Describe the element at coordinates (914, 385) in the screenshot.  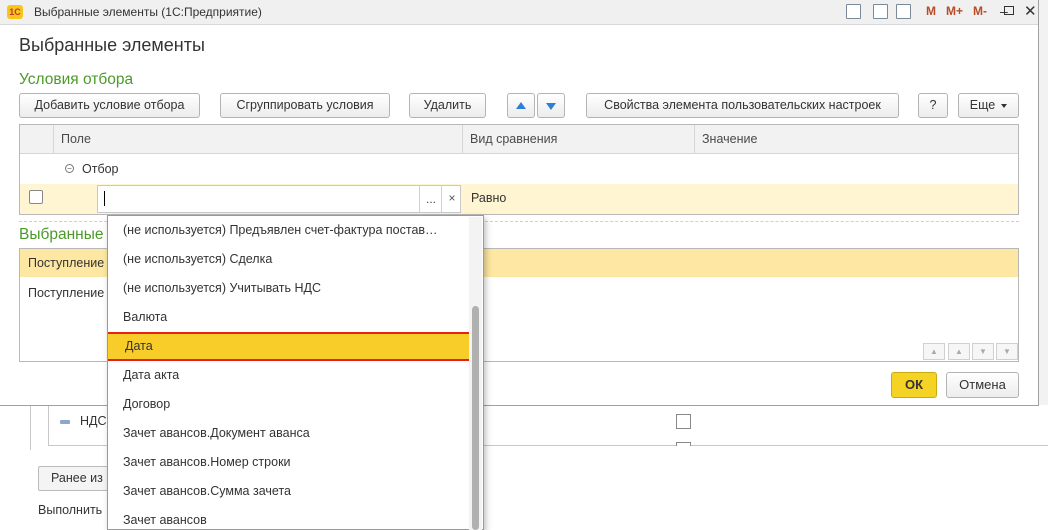
I see `ok-button: ОК` at that location.